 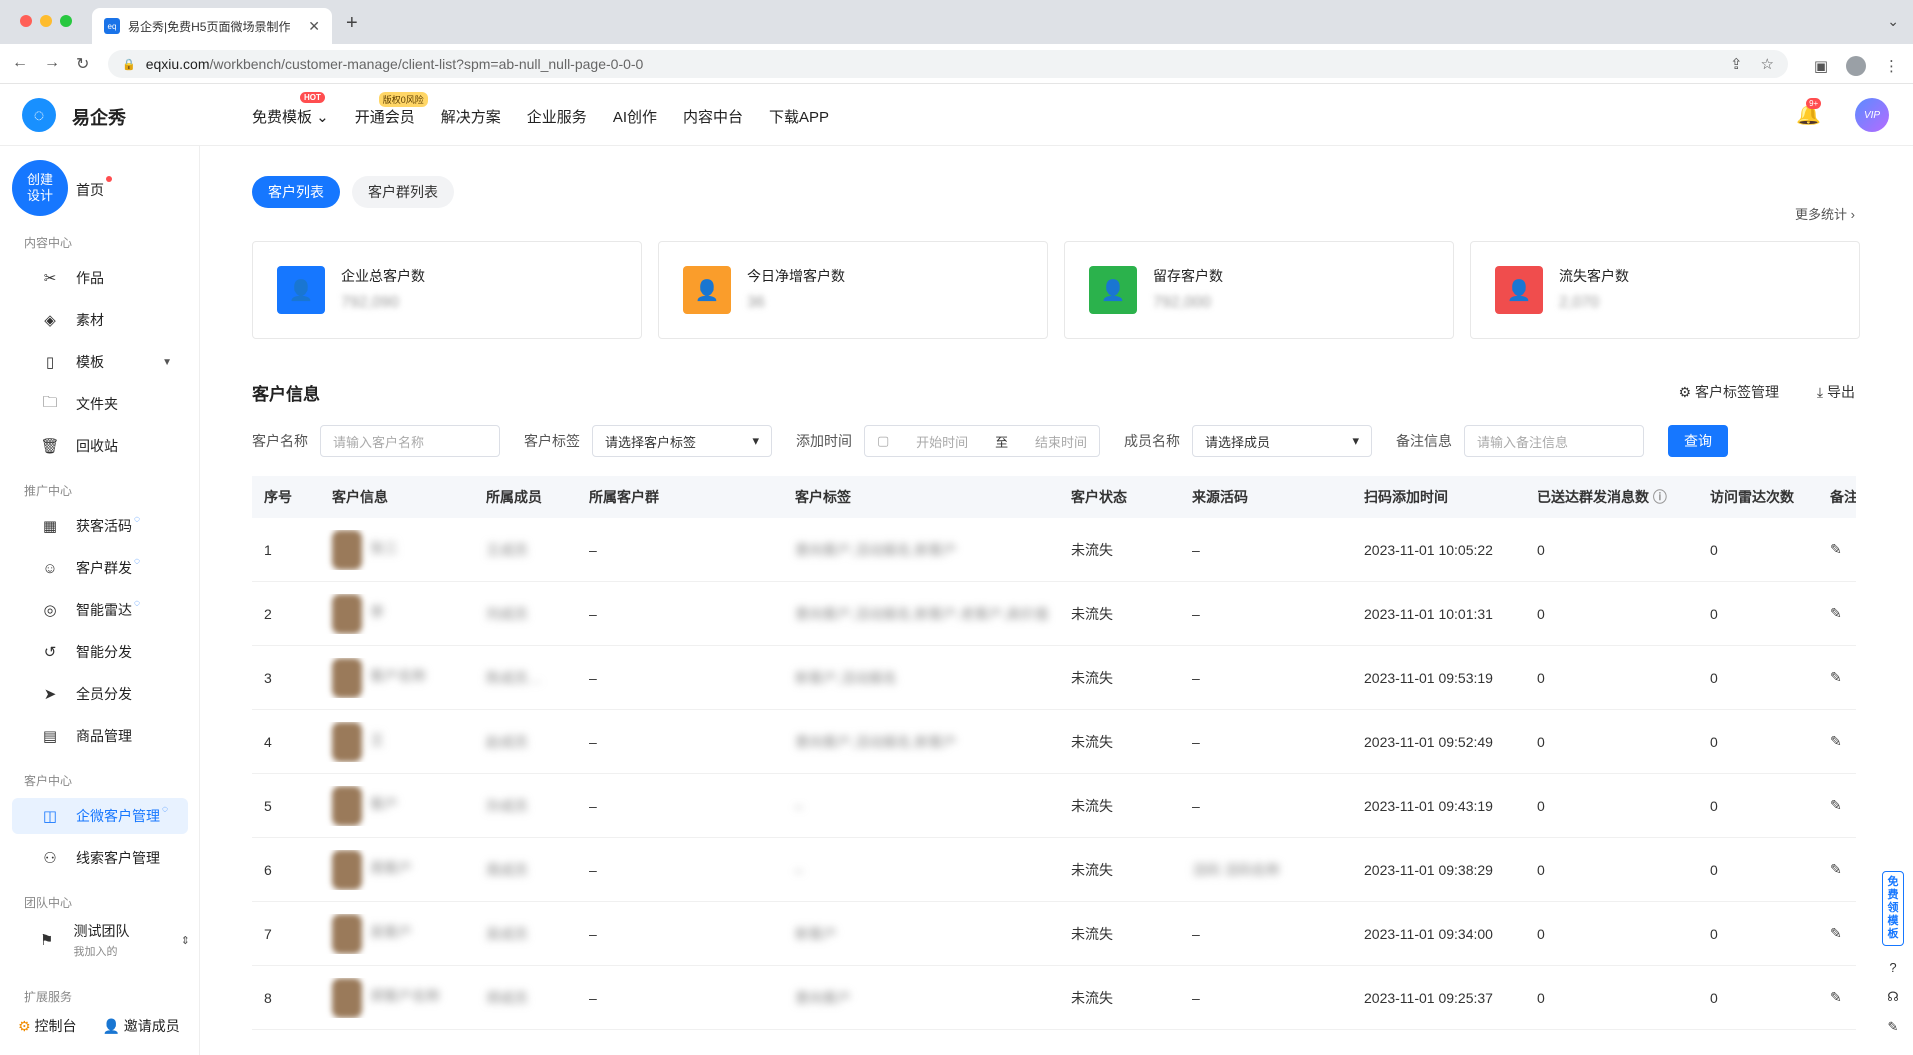 What do you see at coordinates (799, 116) in the screenshot?
I see `nav-download: 下载APP` at bounding box center [799, 116].